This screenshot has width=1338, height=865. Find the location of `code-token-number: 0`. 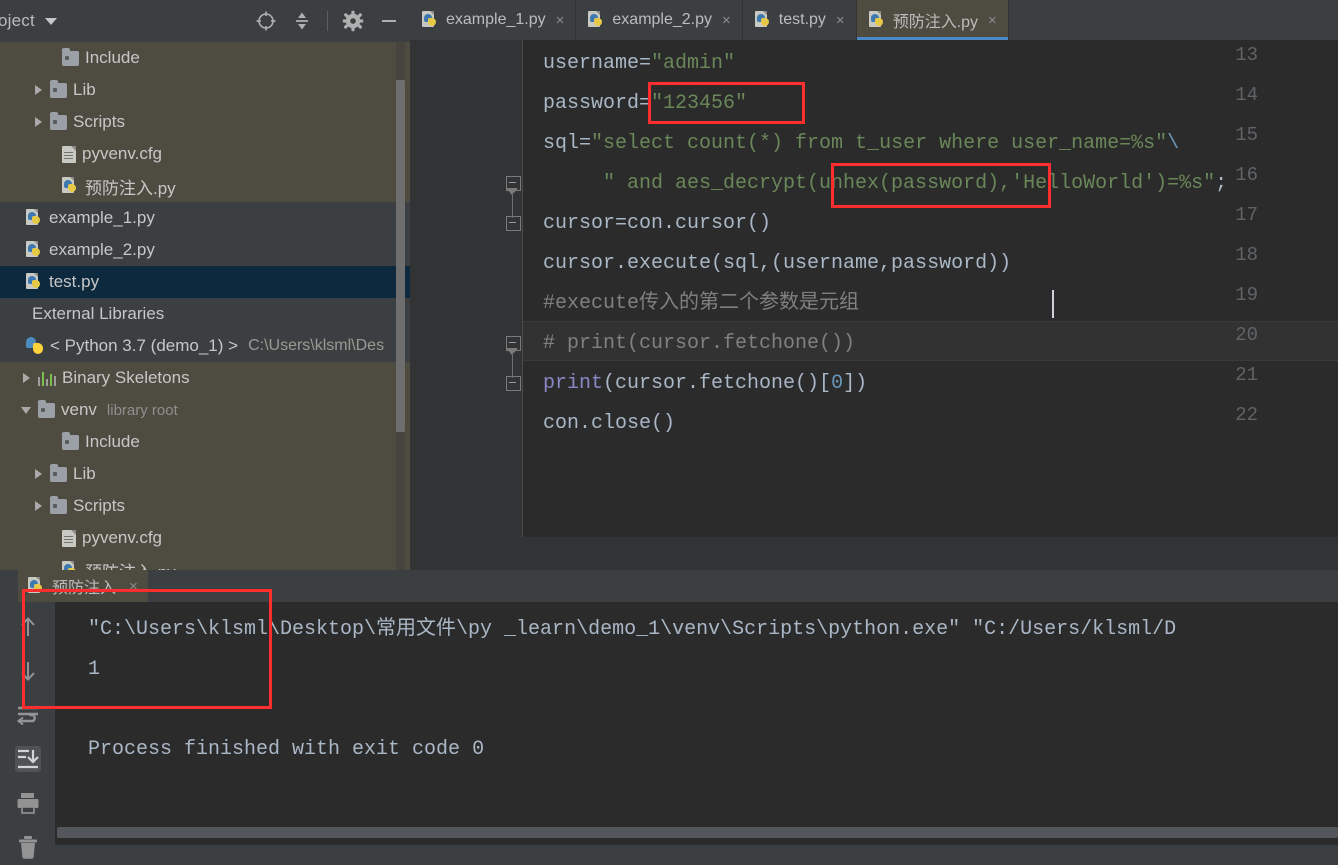

code-token-number: 0 is located at coordinates (837, 383).